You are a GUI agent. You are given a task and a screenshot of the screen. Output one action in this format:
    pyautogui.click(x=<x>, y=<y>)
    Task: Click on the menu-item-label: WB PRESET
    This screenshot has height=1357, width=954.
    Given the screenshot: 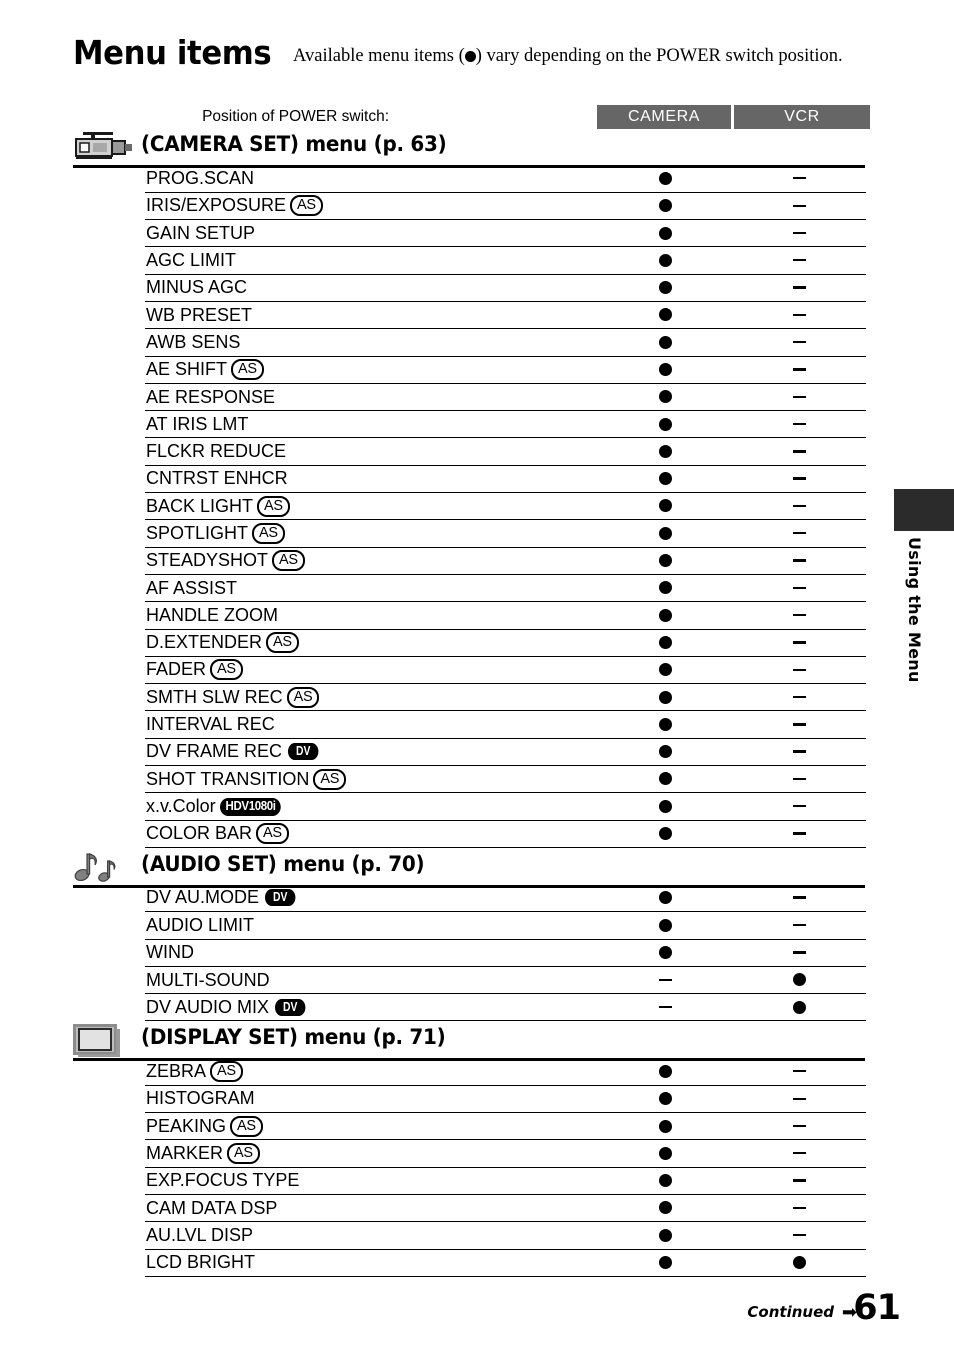 What is the action you would take?
    pyautogui.click(x=371, y=315)
    